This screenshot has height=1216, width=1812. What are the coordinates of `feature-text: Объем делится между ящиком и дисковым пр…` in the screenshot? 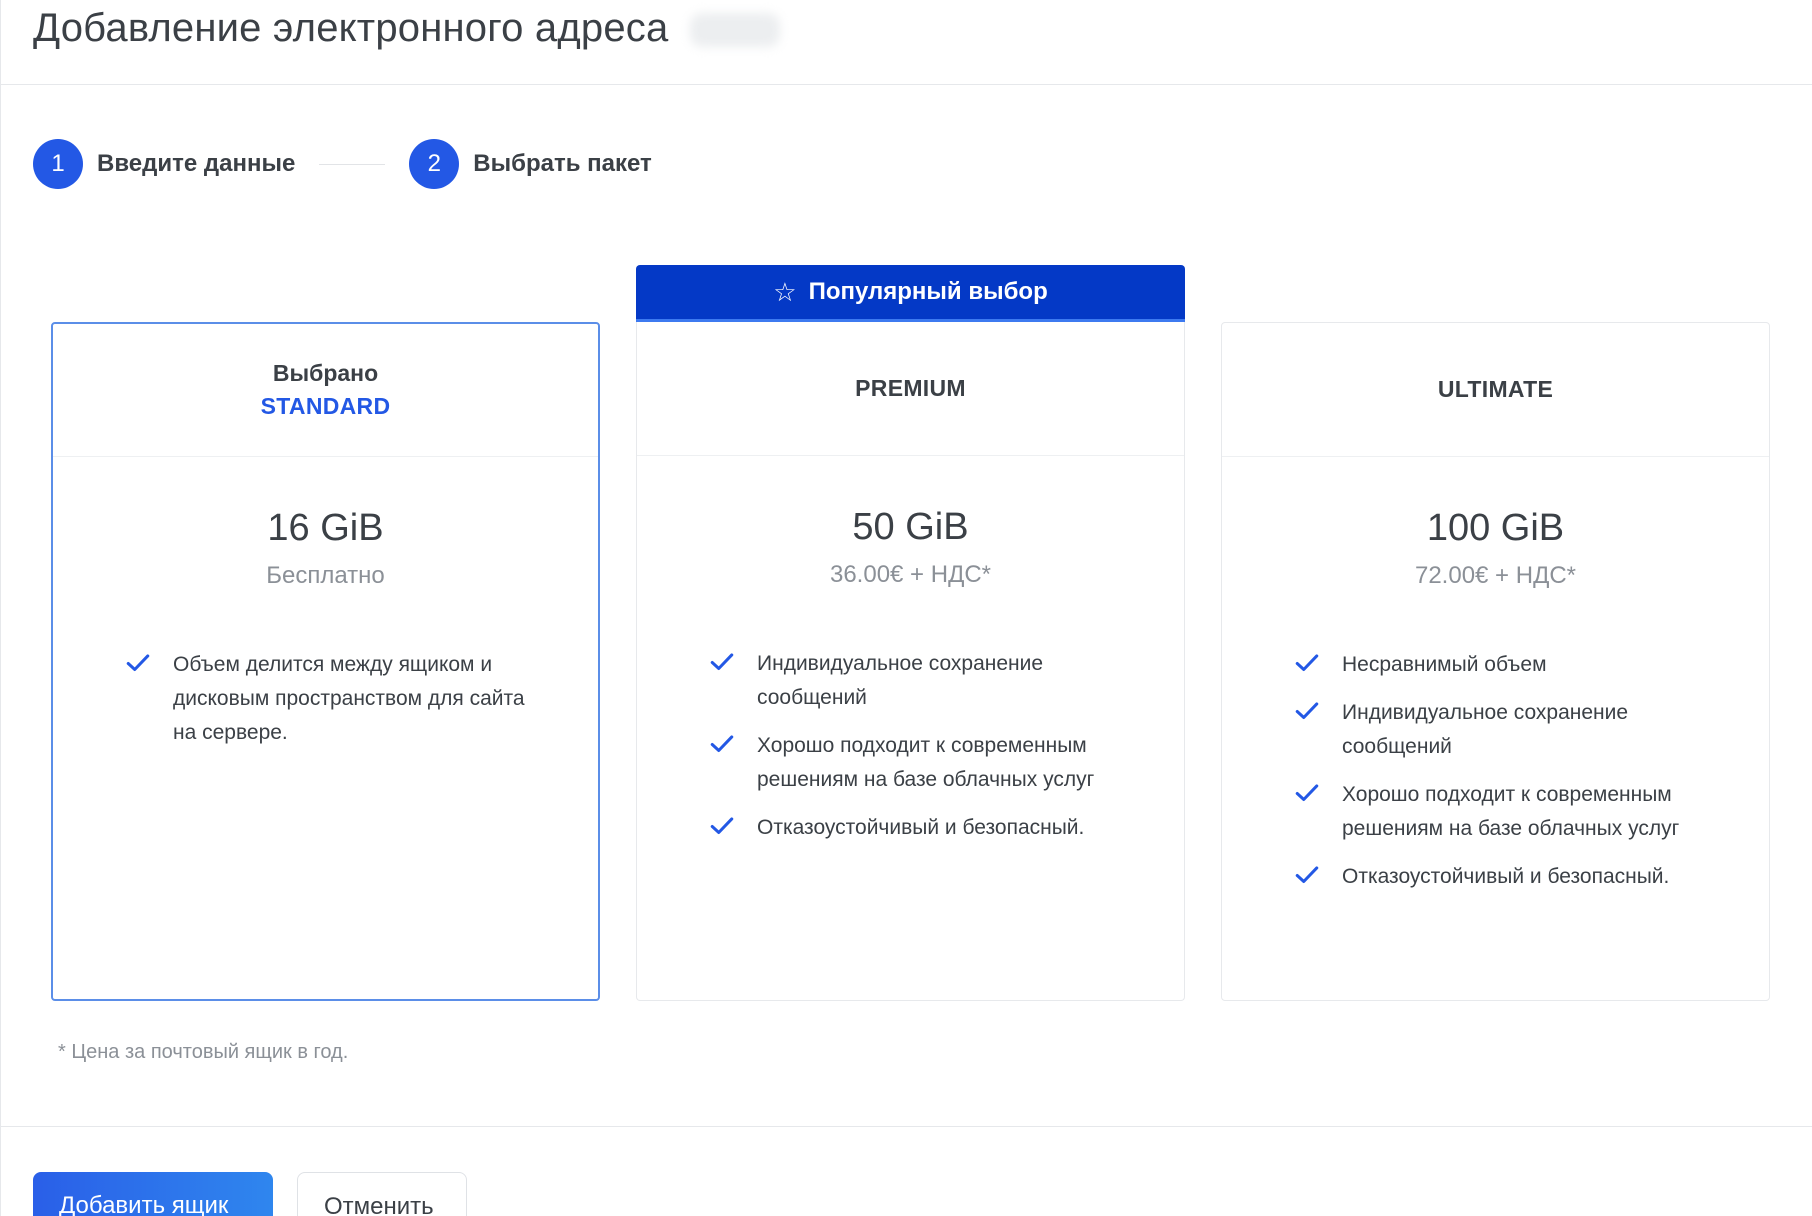 It's located at (349, 698).